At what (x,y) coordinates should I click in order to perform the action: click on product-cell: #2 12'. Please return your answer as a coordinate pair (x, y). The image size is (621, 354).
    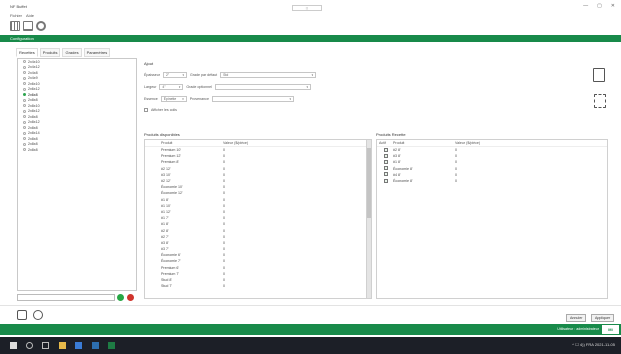
    Looking at the image, I should click on (166, 181).